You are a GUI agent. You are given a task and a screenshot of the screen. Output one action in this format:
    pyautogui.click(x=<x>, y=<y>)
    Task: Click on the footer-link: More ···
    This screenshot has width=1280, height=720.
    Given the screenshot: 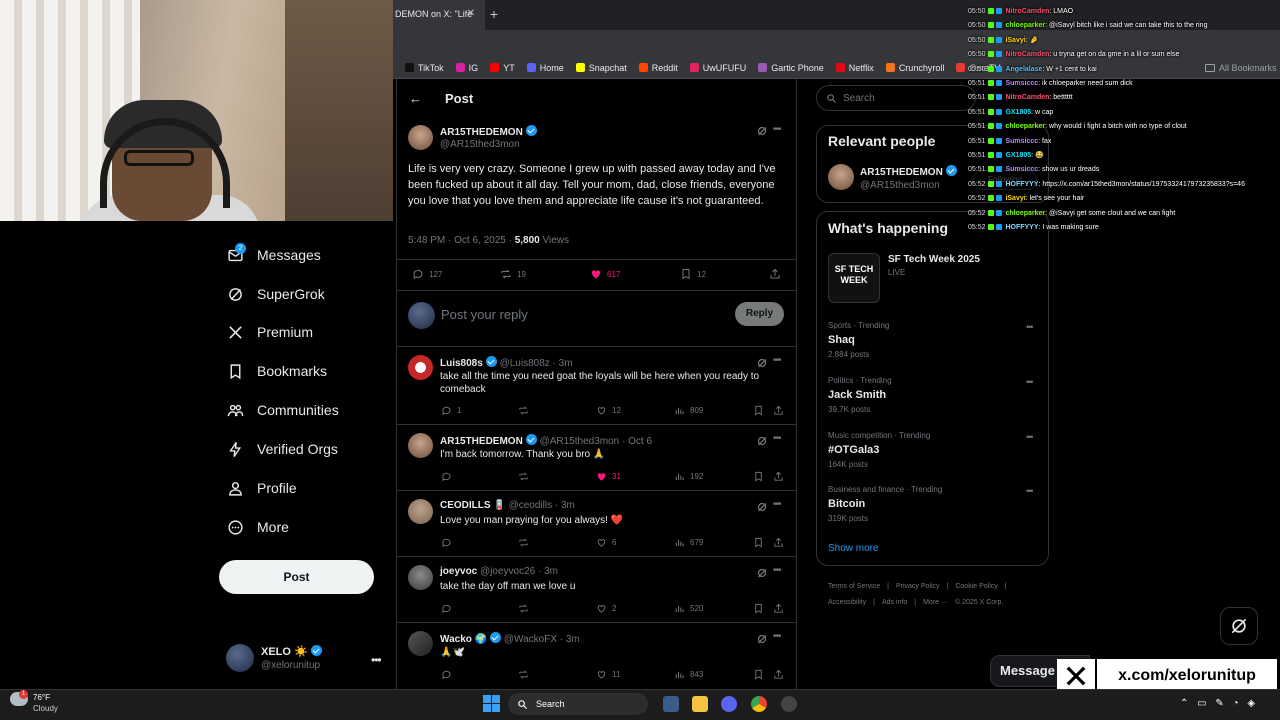 What is the action you would take?
    pyautogui.click(x=935, y=603)
    